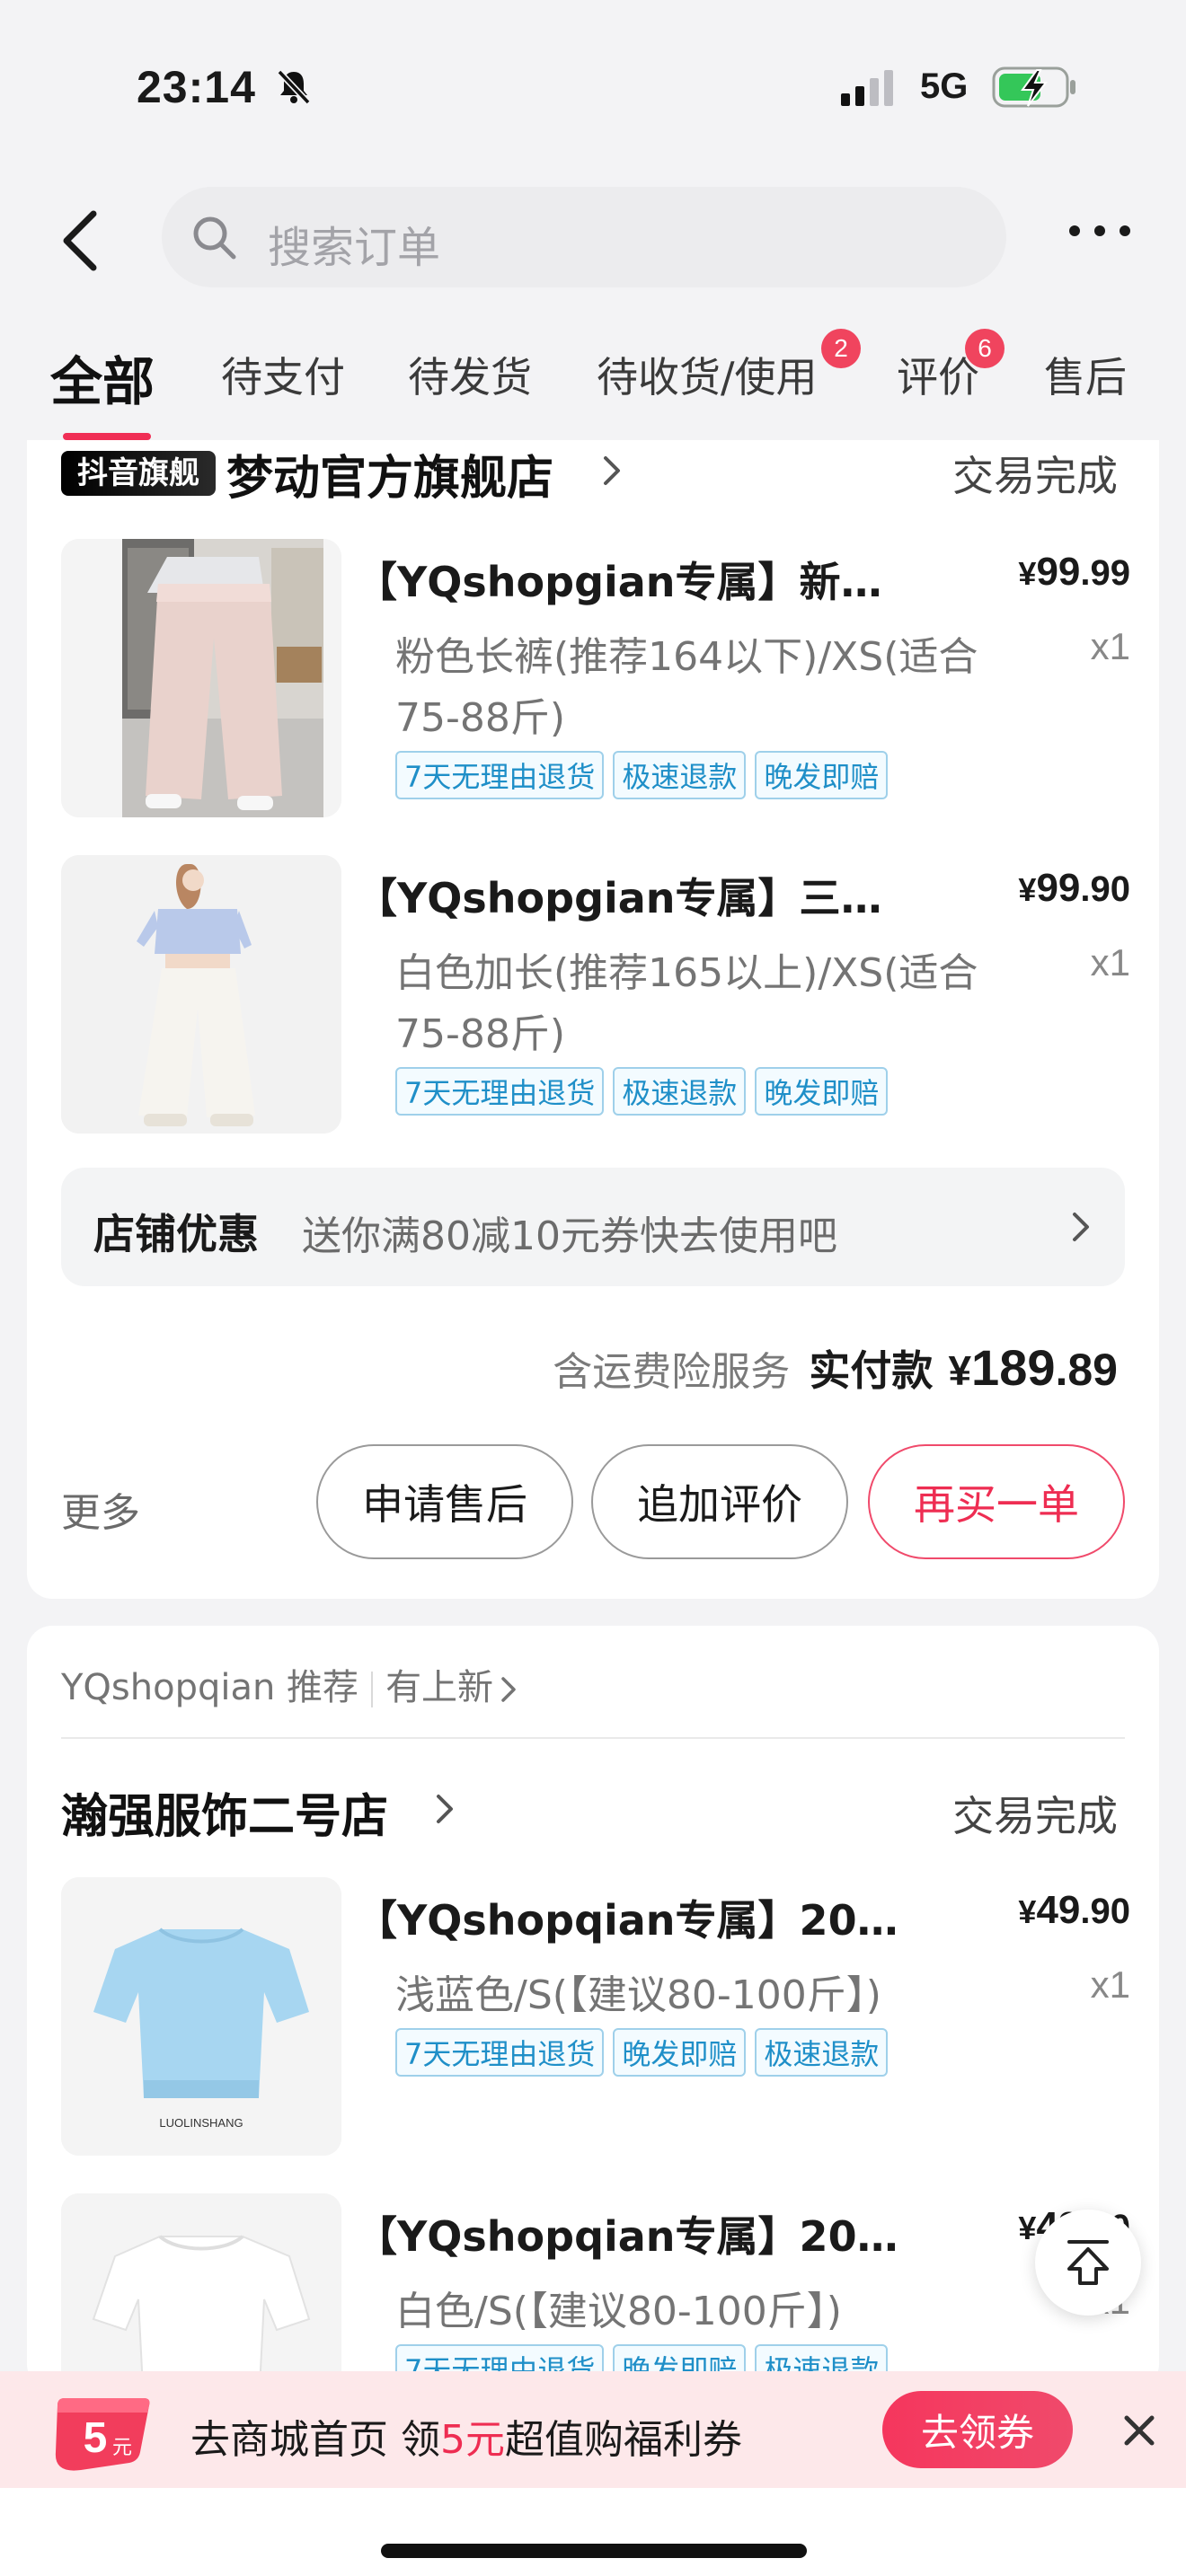 This screenshot has height=2576, width=1186. Describe the element at coordinates (977, 2429) in the screenshot. I see `claim-coupon-button: 去领券` at that location.